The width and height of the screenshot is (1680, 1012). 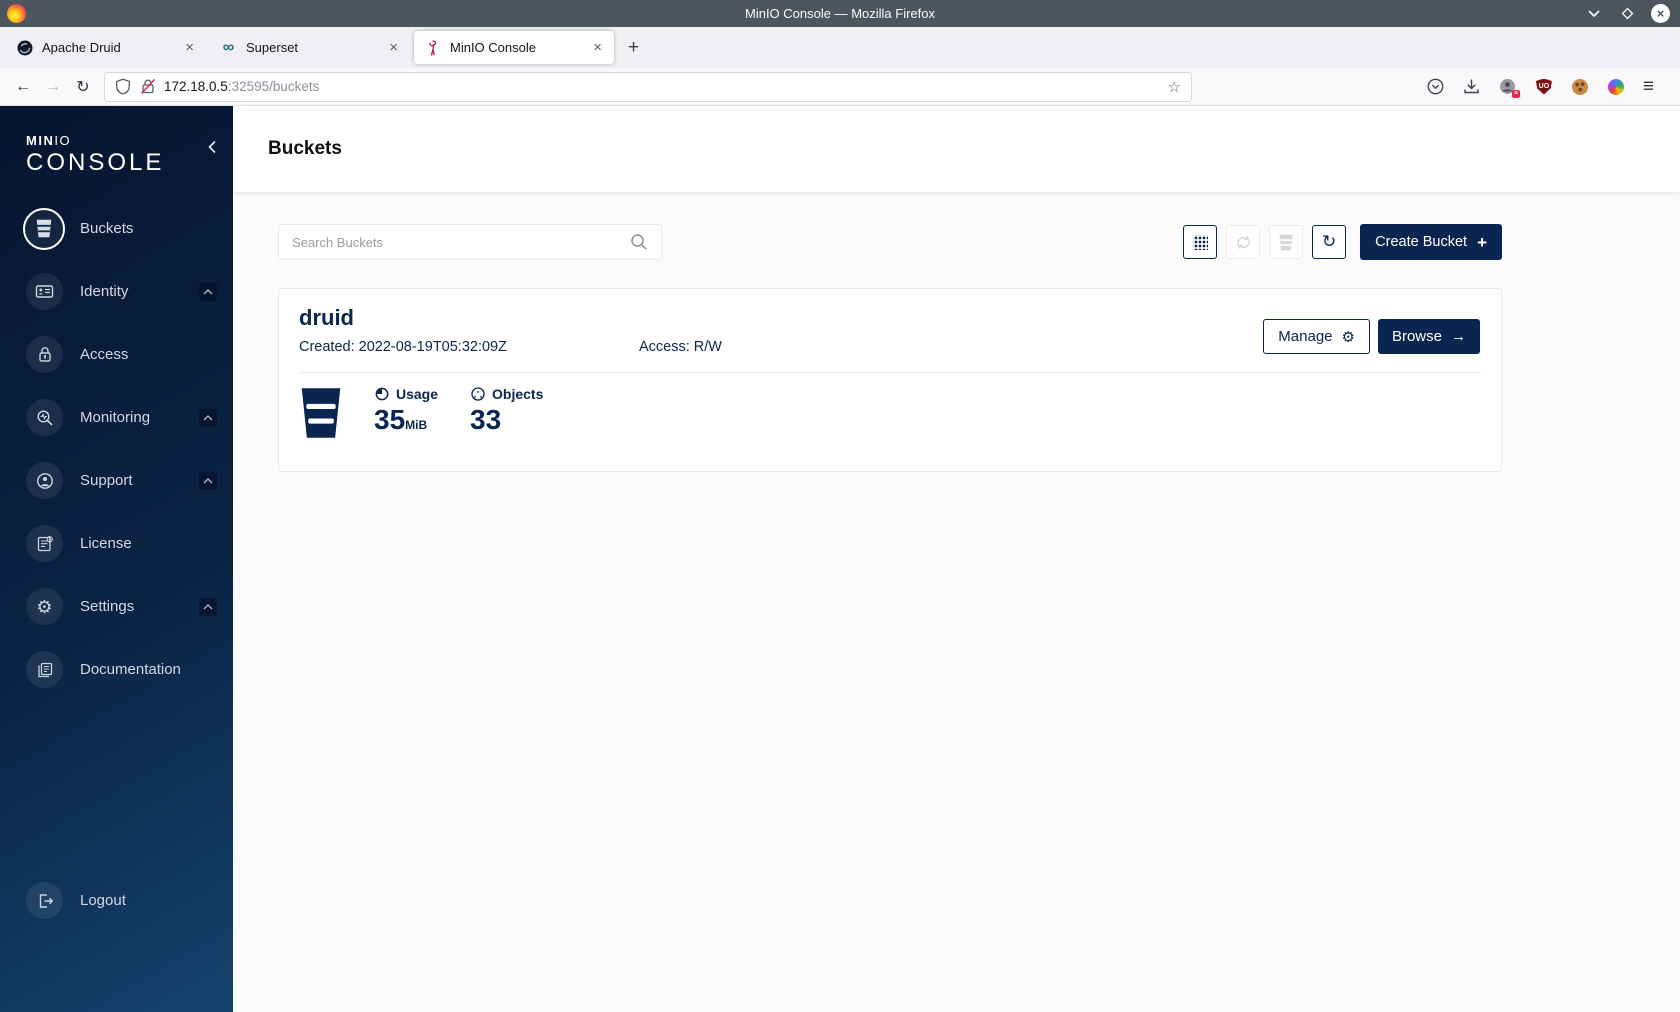 I want to click on arrow-right-icon: →, so click(x=1458, y=336).